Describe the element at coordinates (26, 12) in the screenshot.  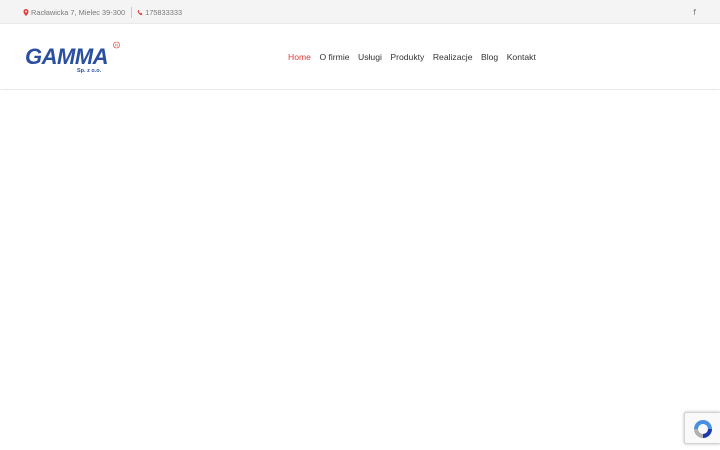
I see `map-marker-icon` at that location.